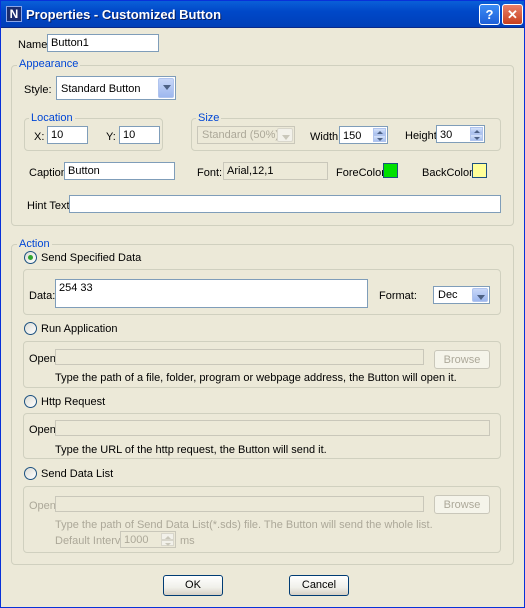  Describe the element at coordinates (30, 401) in the screenshot. I see `http-request-radio` at that location.